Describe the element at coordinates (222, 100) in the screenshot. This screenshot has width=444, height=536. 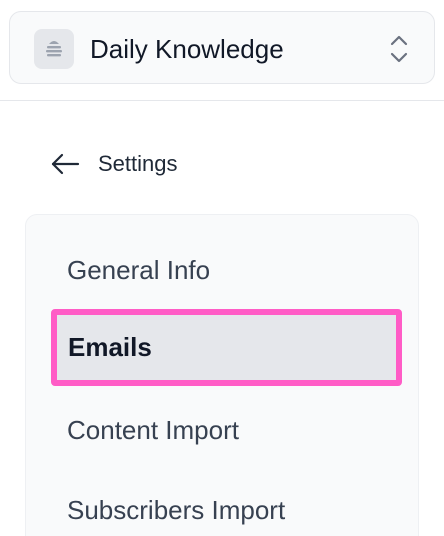
I see `header-divider` at that location.